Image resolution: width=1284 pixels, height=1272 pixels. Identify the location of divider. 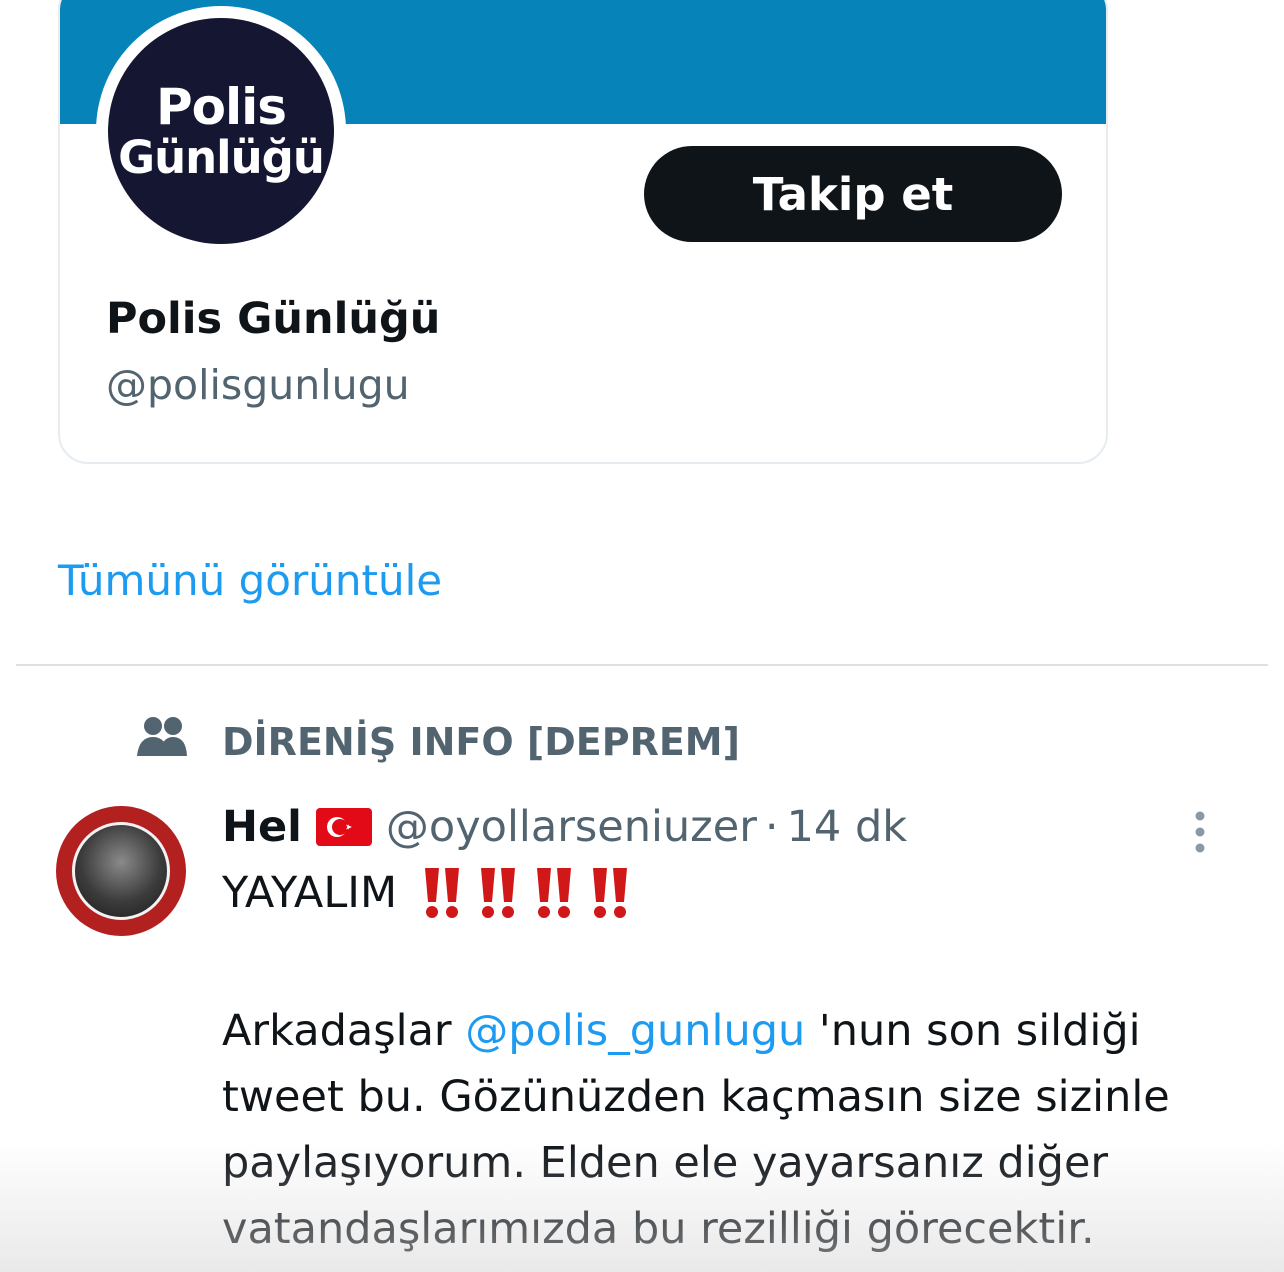
(642, 665).